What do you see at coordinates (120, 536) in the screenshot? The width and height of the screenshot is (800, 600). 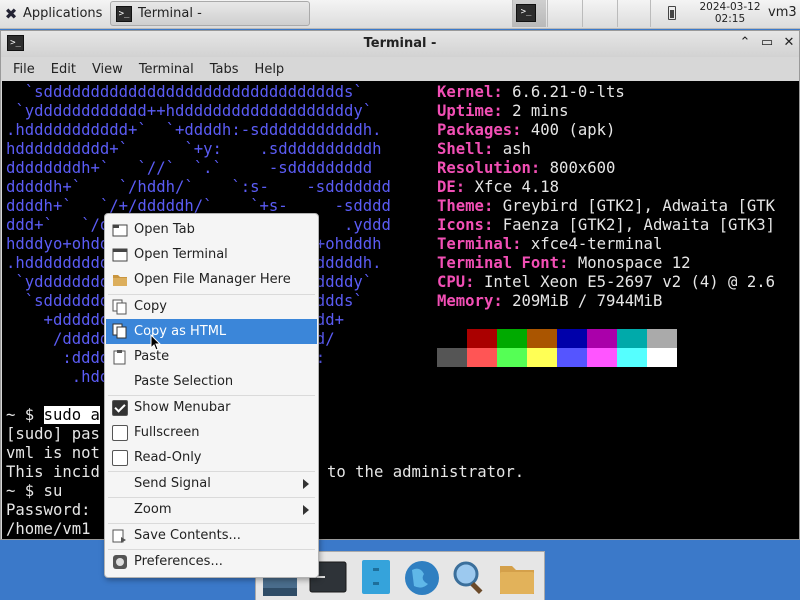 I see `save-icon` at bounding box center [120, 536].